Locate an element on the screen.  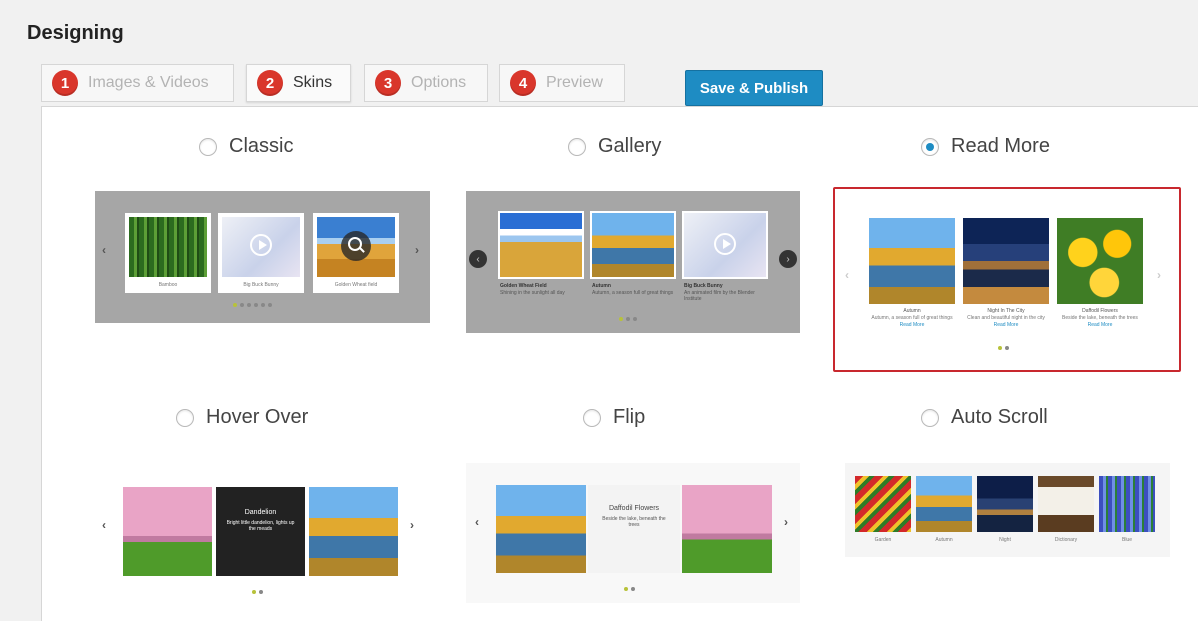
slide-caption: Big Buck Bunny is located at coordinates (261, 285).